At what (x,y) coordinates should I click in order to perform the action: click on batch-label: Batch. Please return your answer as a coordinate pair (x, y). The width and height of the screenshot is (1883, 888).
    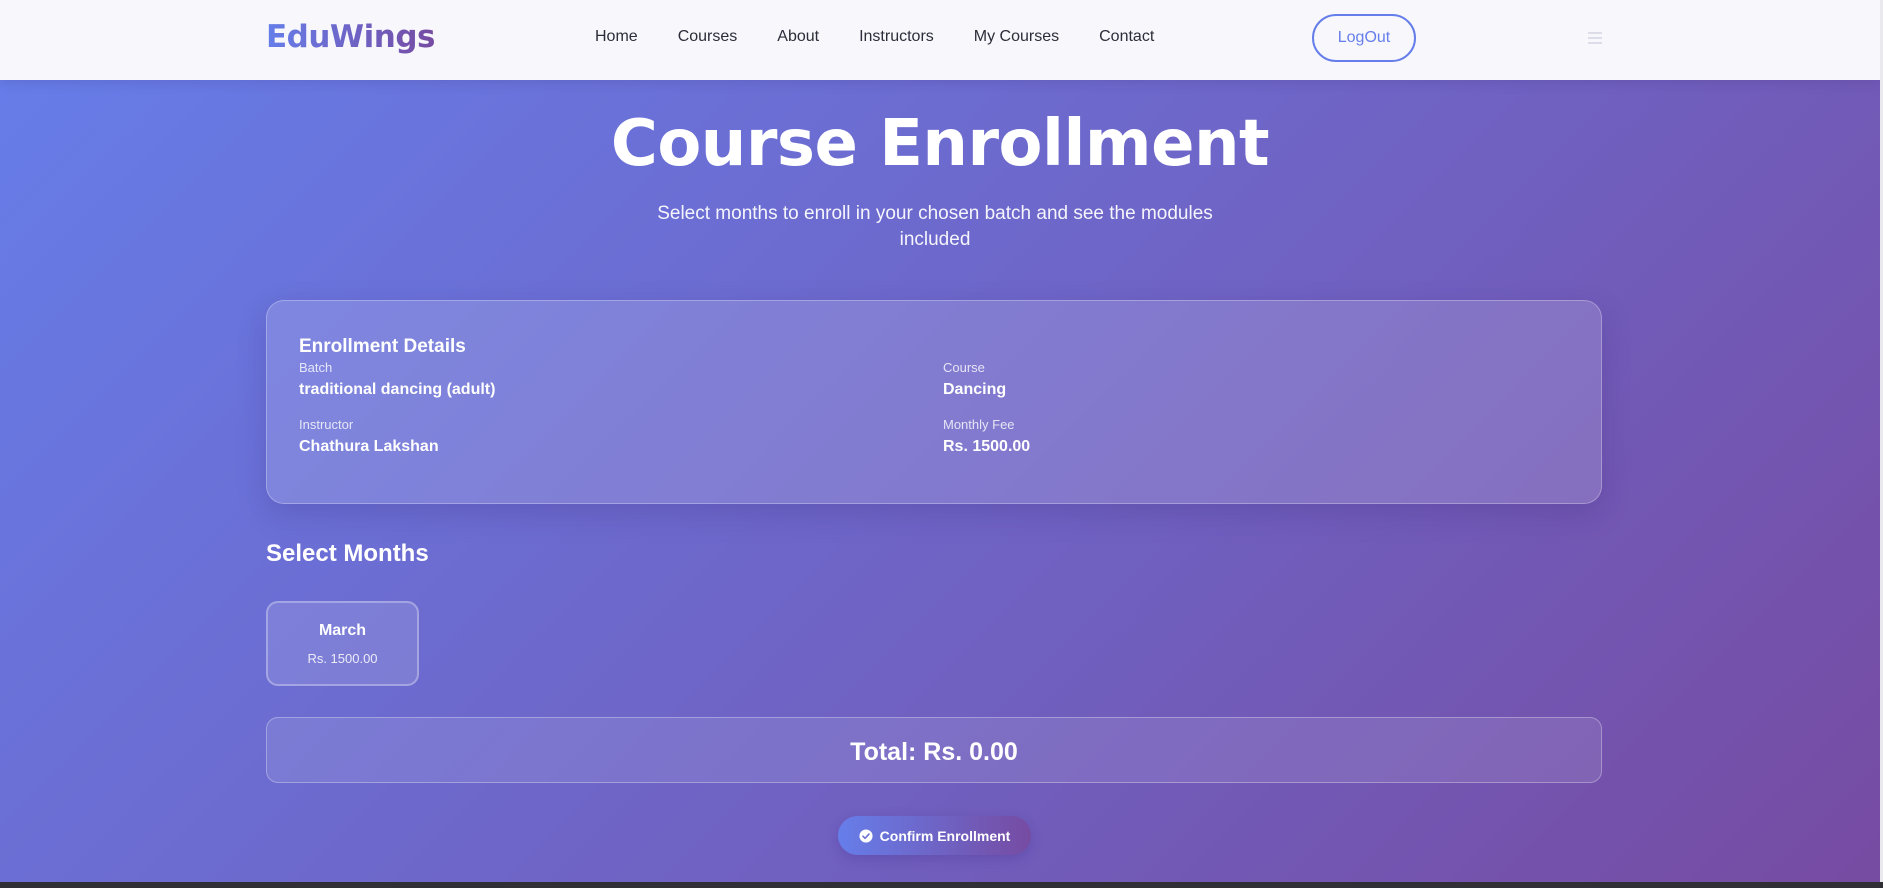
    Looking at the image, I should click on (316, 367).